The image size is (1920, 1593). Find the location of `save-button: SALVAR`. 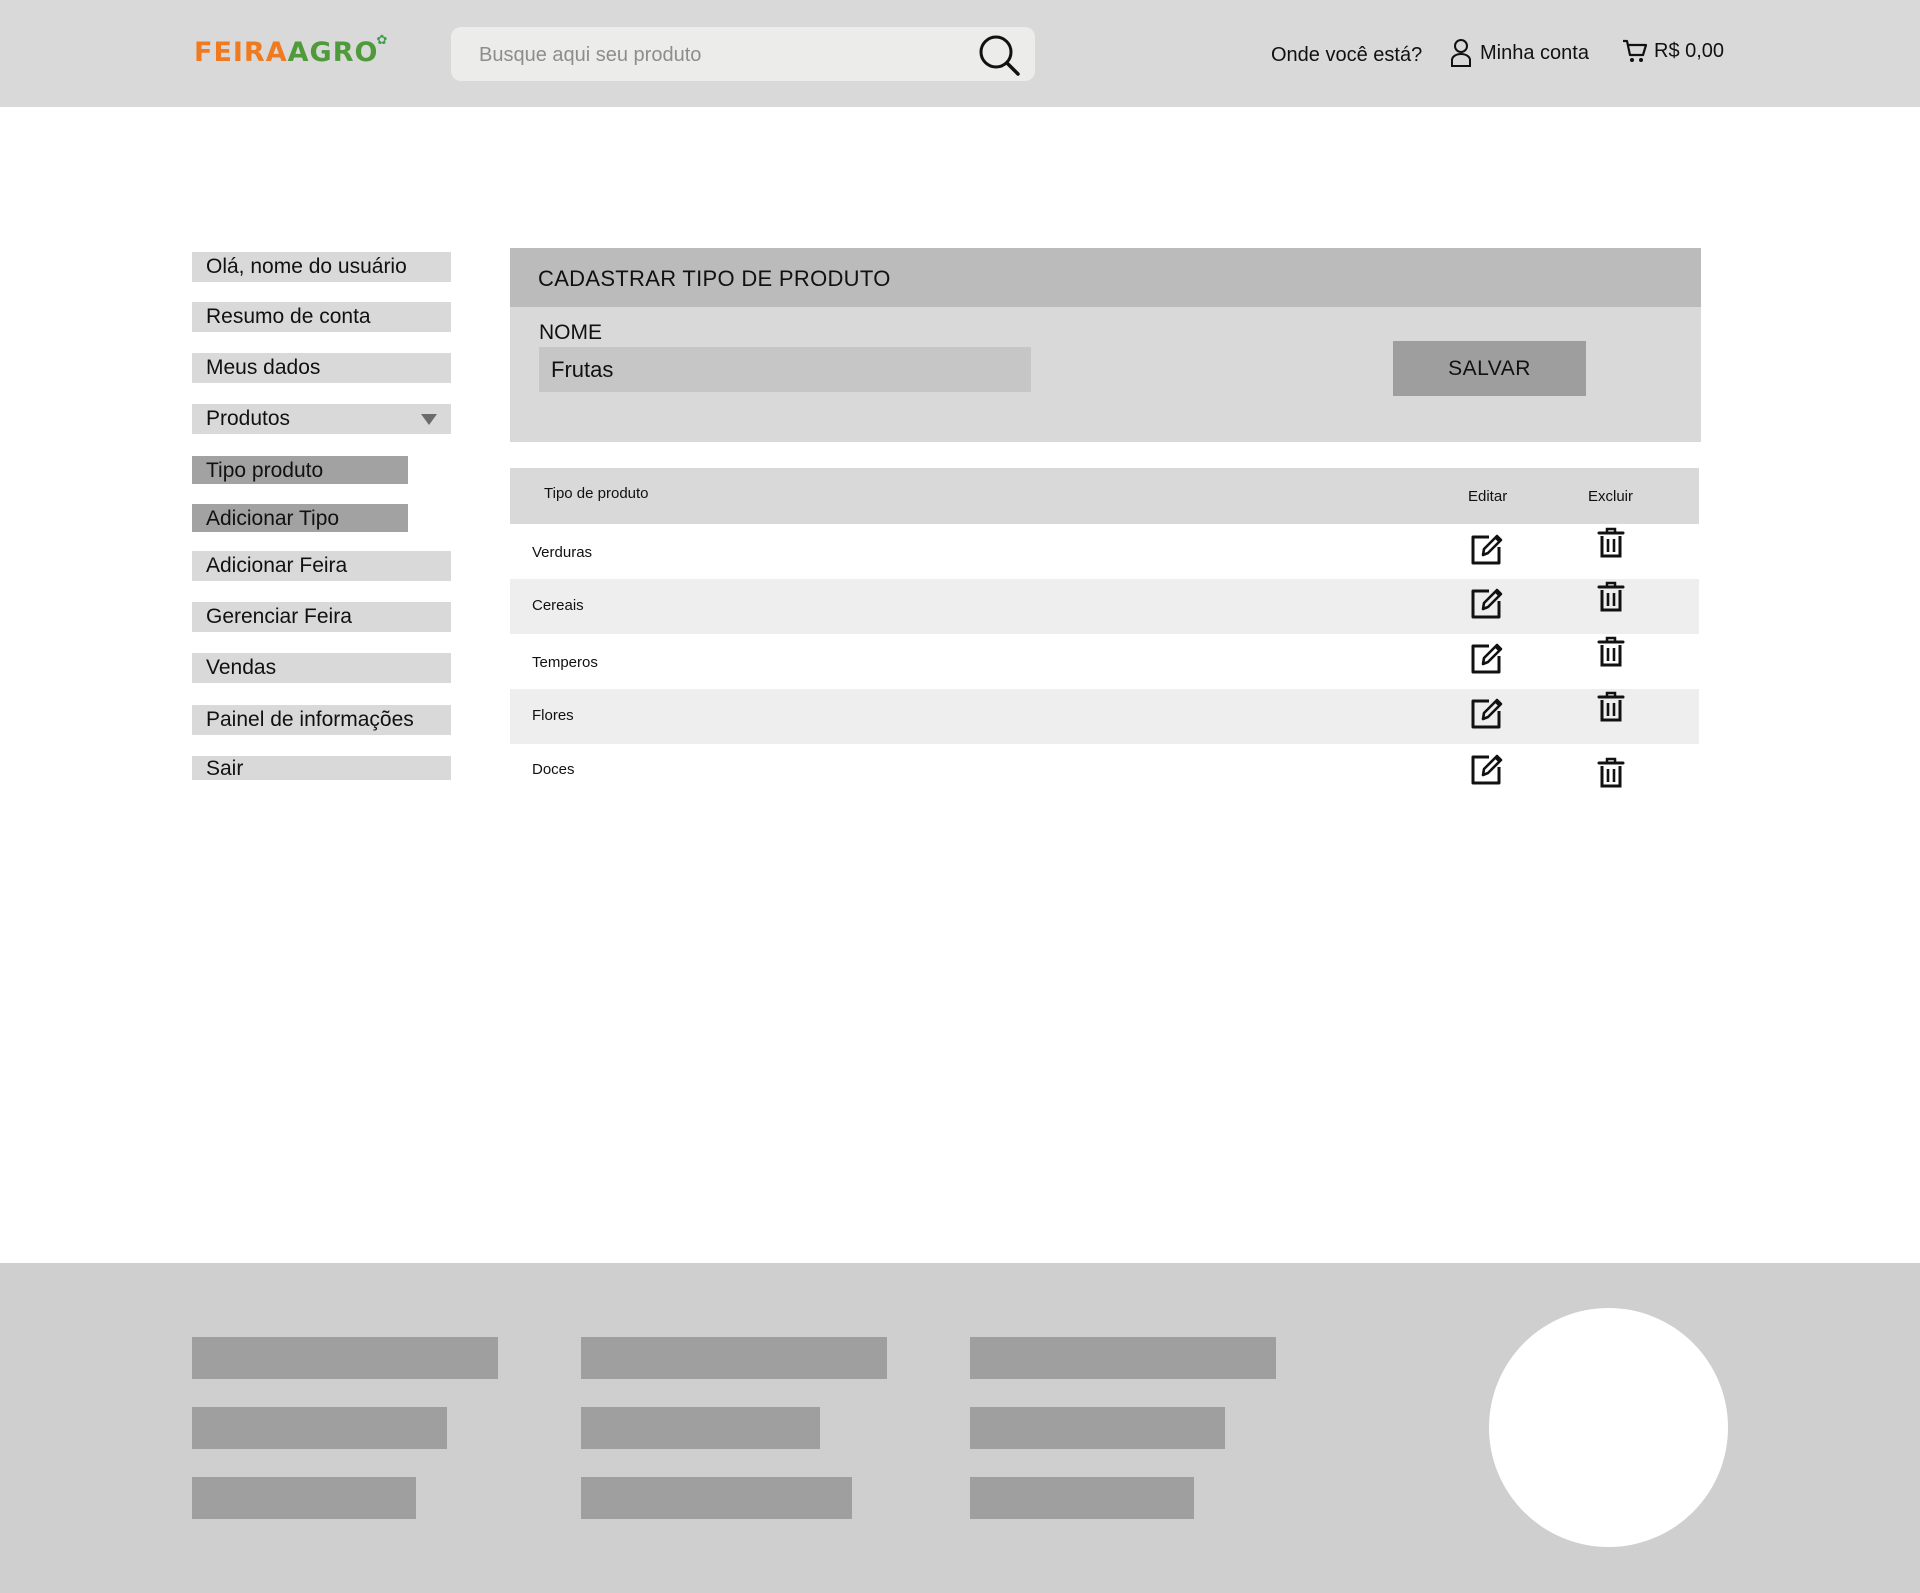

save-button: SALVAR is located at coordinates (1489, 368).